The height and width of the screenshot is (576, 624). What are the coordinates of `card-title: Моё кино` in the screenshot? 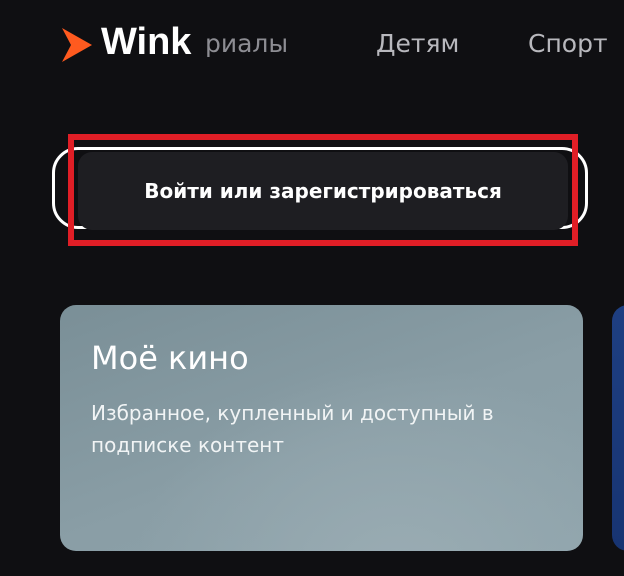 It's located at (170, 358).